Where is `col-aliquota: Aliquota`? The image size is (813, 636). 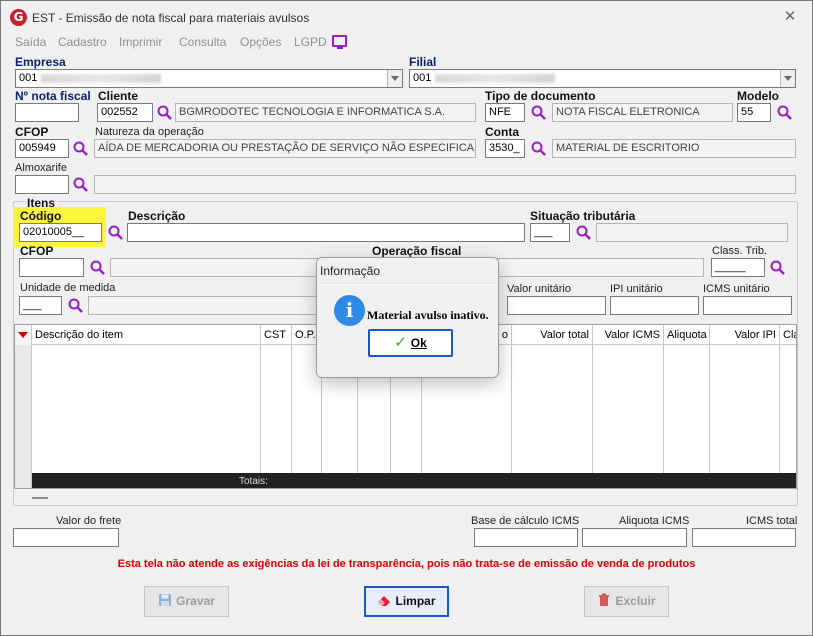
col-aliquota: Aliquota is located at coordinates (687, 335).